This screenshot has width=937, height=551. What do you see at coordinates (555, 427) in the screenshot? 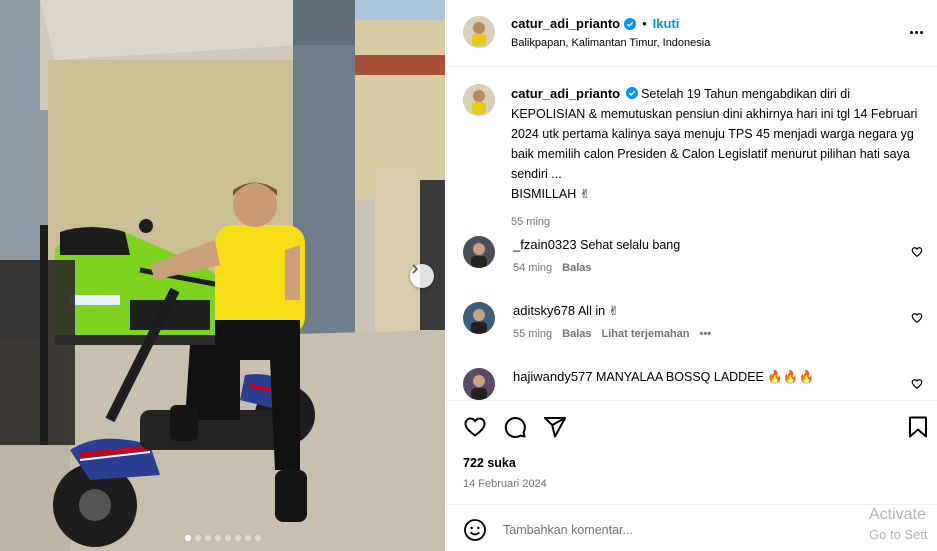
I see `share-icon` at bounding box center [555, 427].